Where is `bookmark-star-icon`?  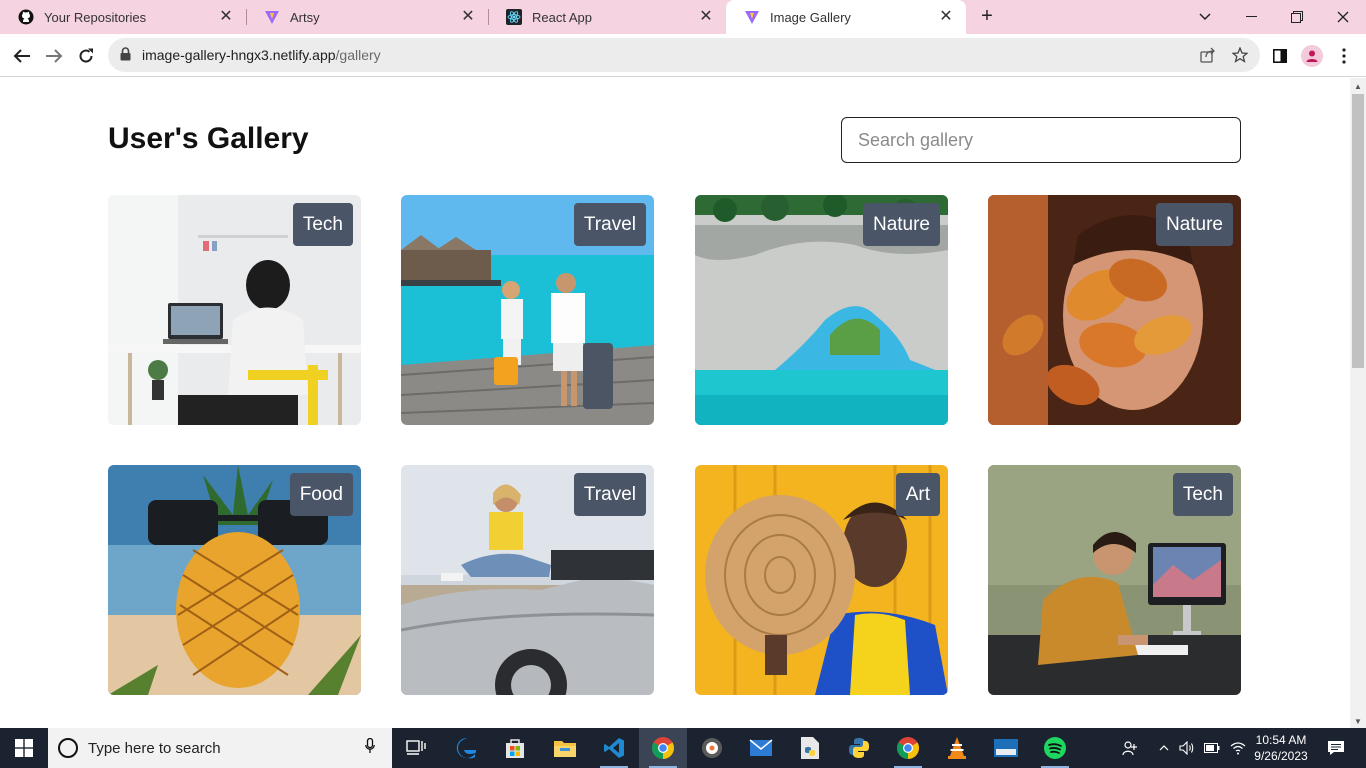
bookmark-star-icon is located at coordinates (1240, 55).